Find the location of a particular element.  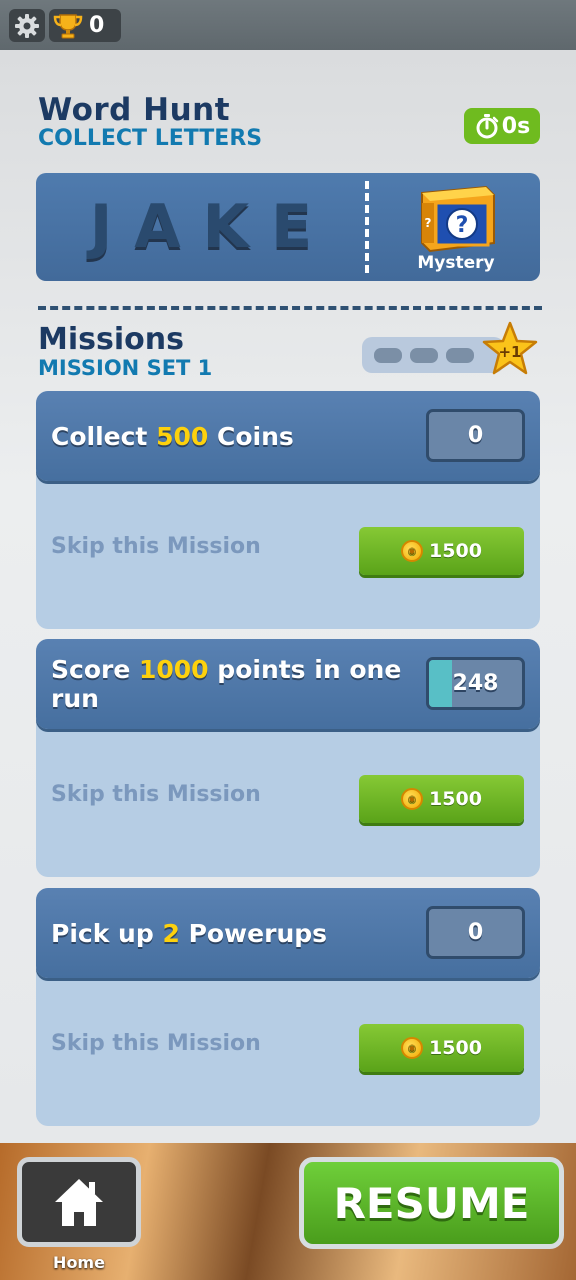

star-badge-label: +1 is located at coordinates (509, 352).